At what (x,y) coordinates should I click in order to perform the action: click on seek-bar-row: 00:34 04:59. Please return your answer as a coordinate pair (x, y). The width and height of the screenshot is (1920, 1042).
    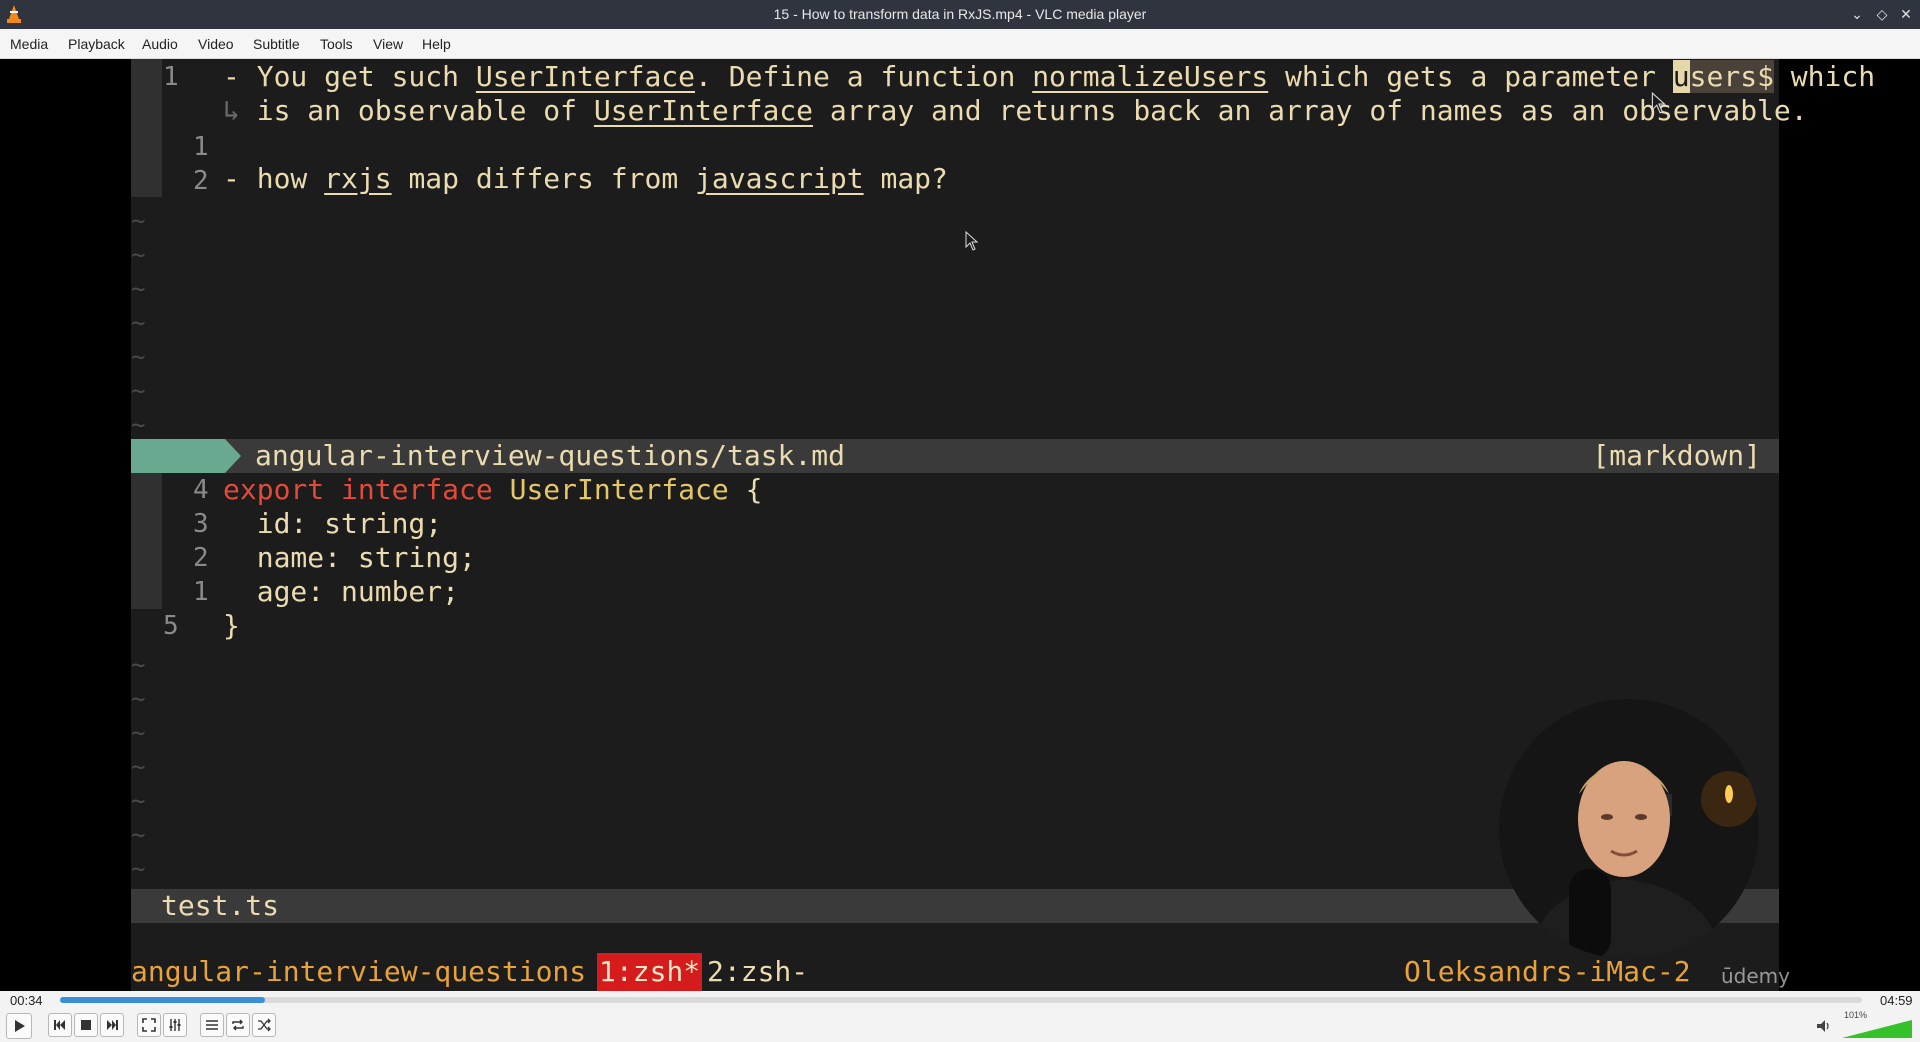
    Looking at the image, I should click on (960, 1000).